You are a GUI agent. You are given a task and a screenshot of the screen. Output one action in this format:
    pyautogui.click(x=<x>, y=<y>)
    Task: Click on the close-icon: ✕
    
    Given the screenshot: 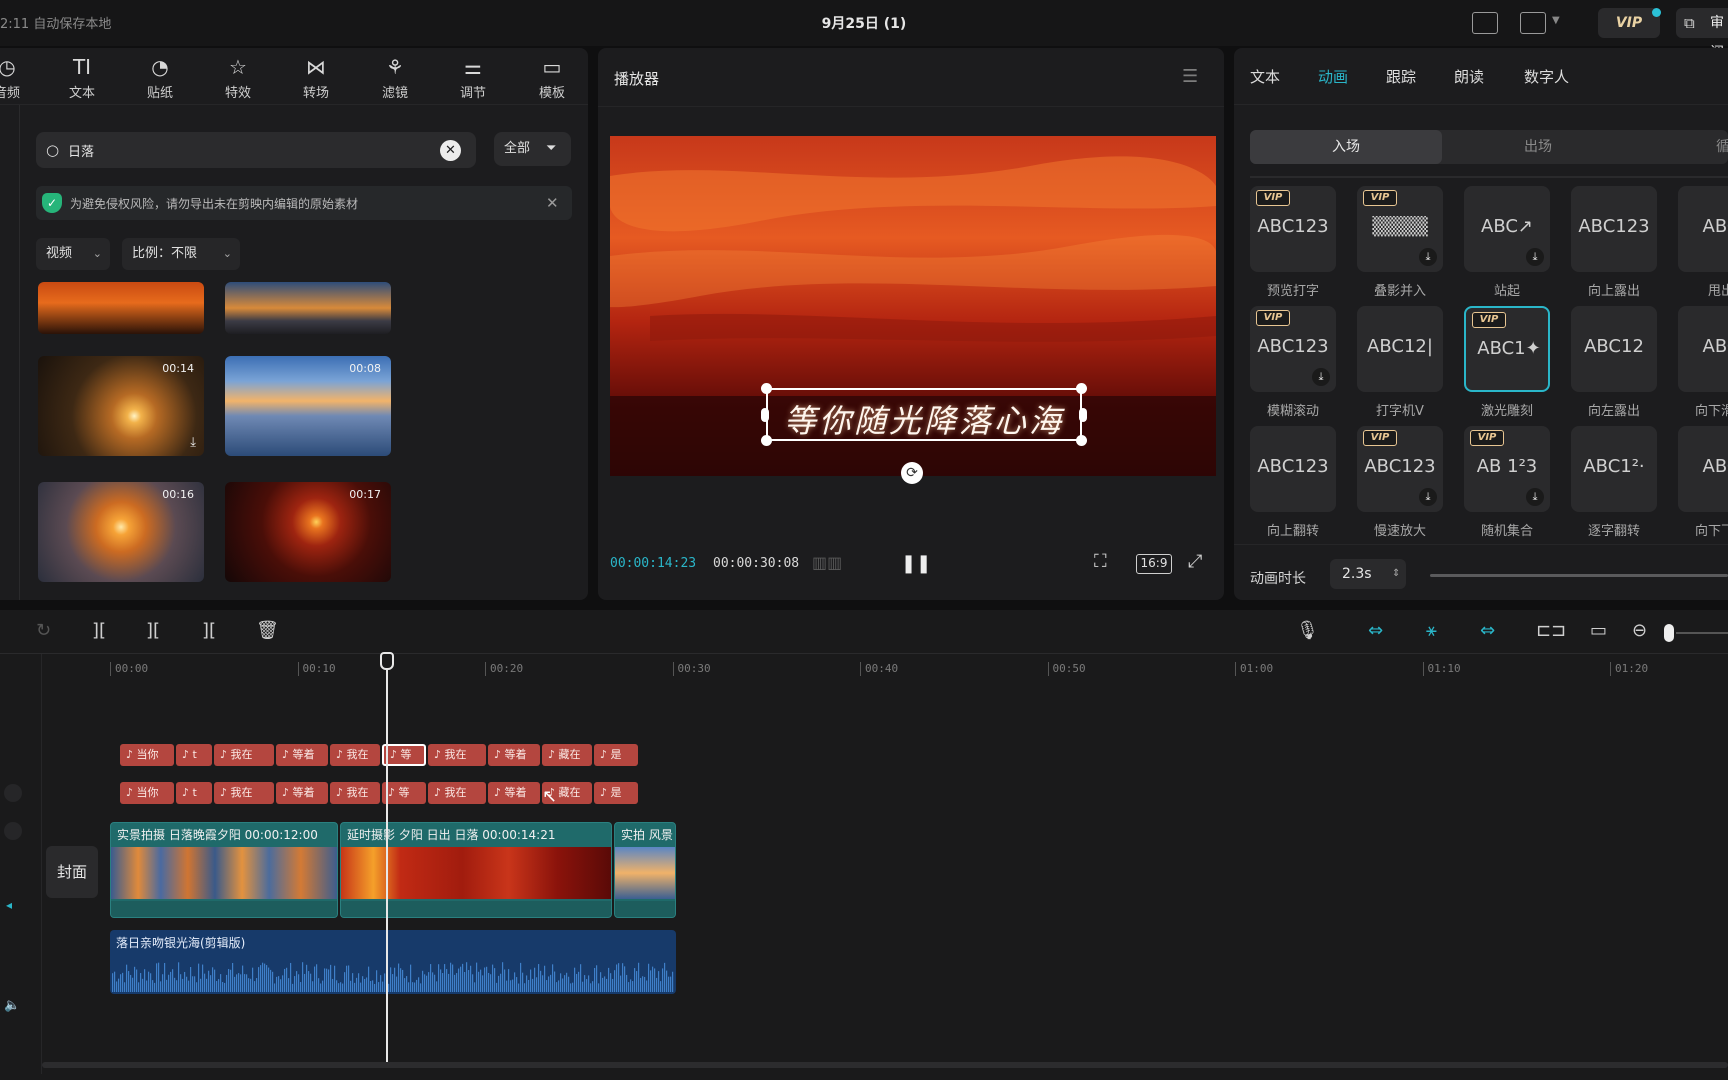 What is the action you would take?
    pyautogui.click(x=552, y=203)
    